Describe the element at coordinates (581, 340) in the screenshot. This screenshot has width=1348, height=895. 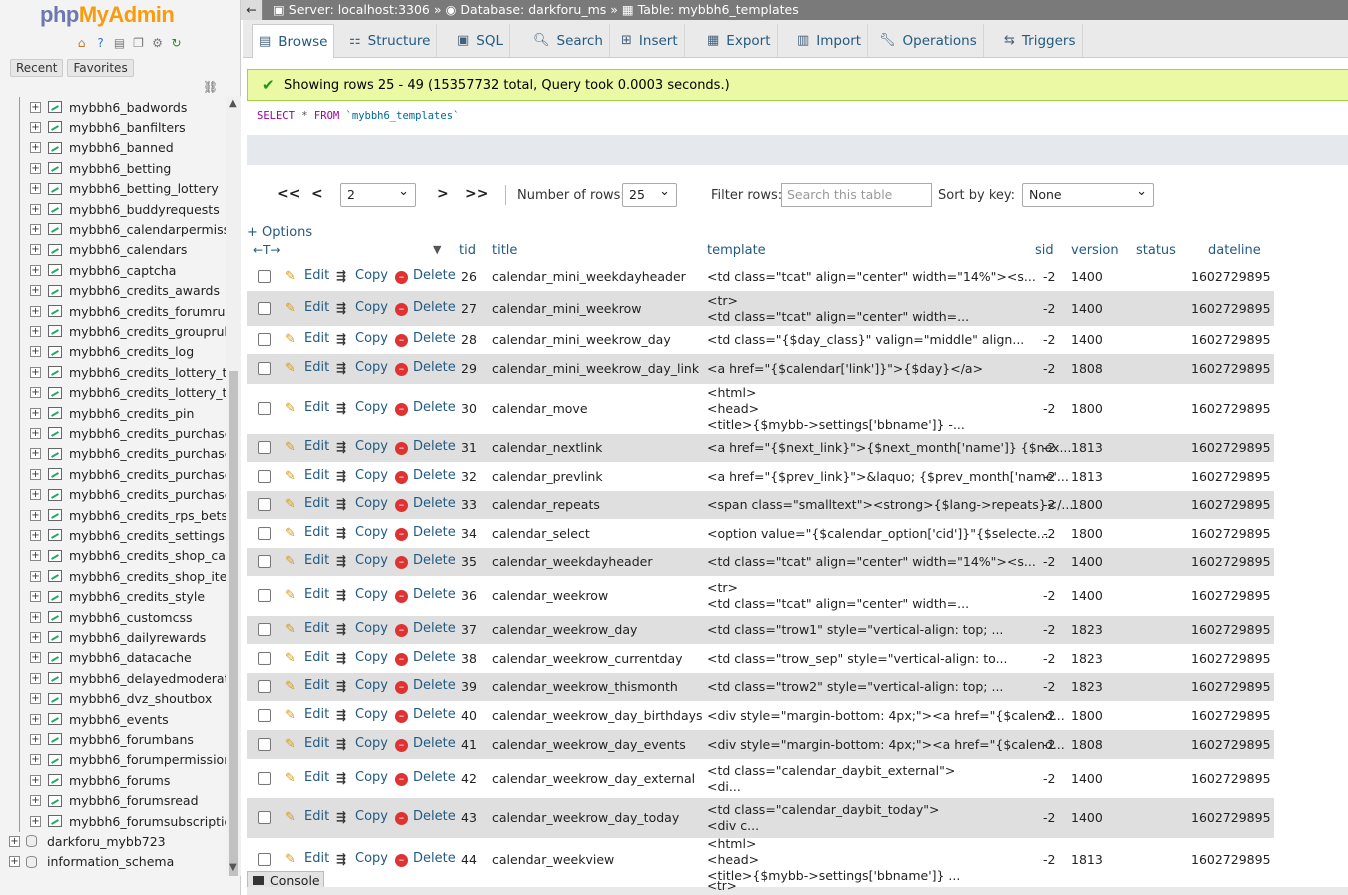
I see `cell-title: calendar_mini_weekrow_day` at that location.